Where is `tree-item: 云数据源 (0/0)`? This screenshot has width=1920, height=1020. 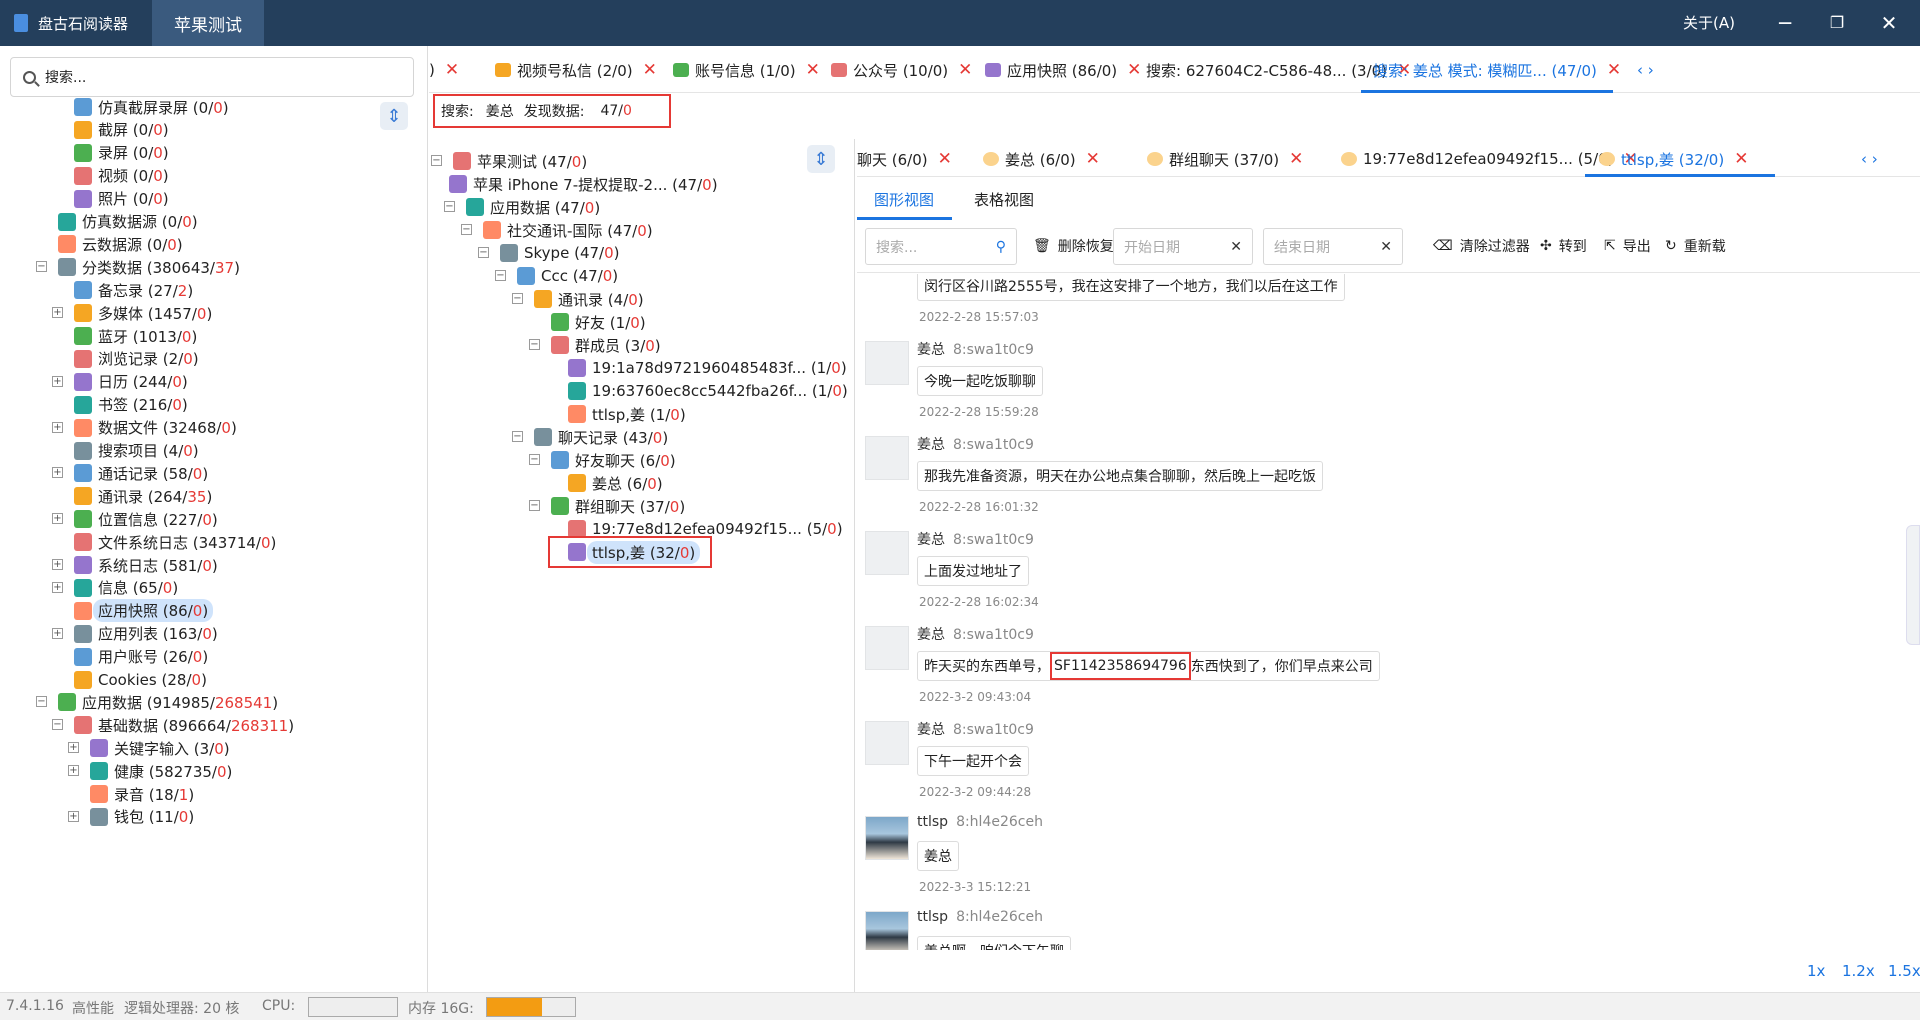
tree-item: 云数据源 (0/0) is located at coordinates (120, 244).